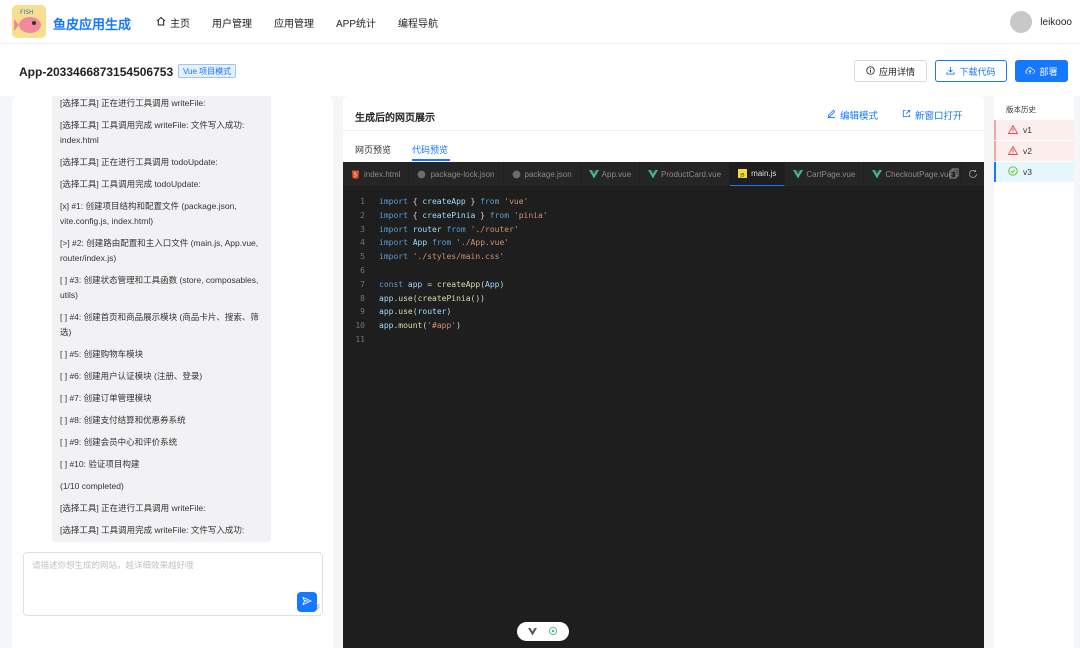 The height and width of the screenshot is (648, 1080). I want to click on deploy-button: 部署, so click(1041, 71).